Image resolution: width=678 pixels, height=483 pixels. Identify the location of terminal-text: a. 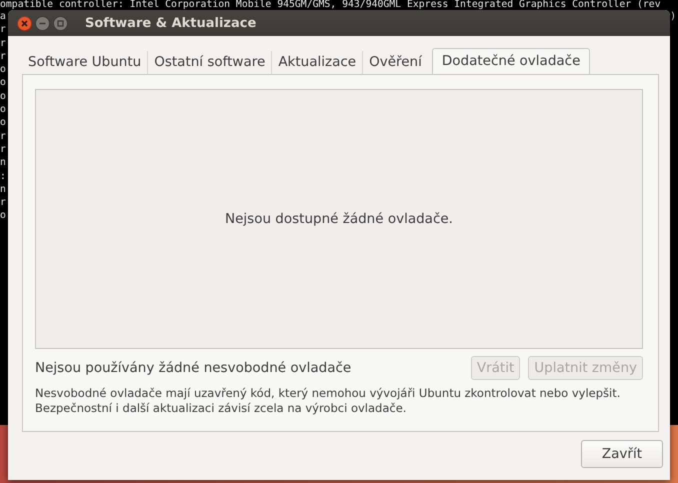
(3, 17).